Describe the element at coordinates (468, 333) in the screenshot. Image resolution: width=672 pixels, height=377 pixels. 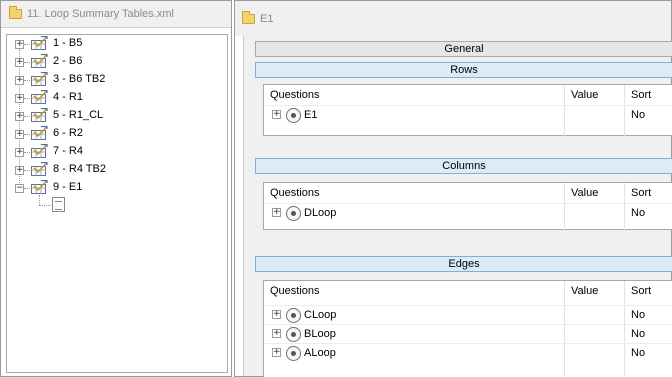
I see `table-row: + BLoop No` at that location.